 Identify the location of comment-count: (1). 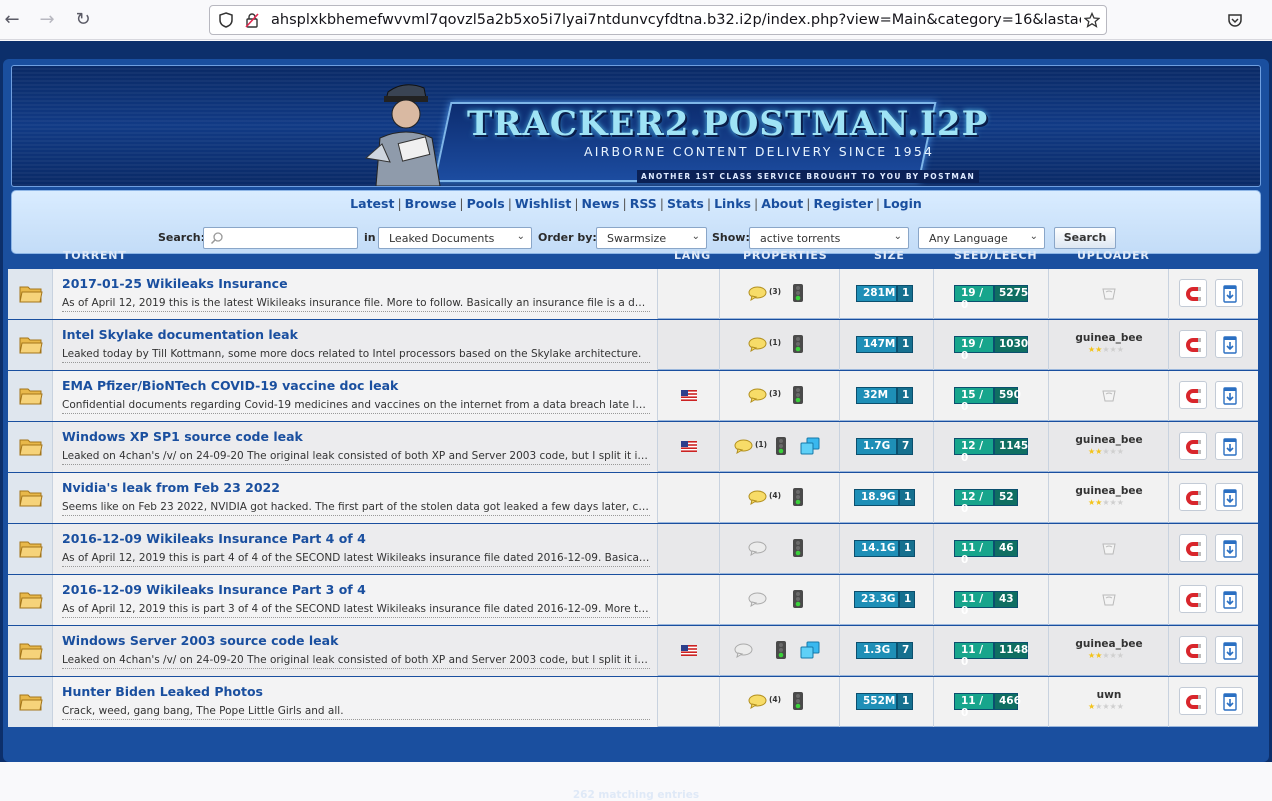
(775, 342).